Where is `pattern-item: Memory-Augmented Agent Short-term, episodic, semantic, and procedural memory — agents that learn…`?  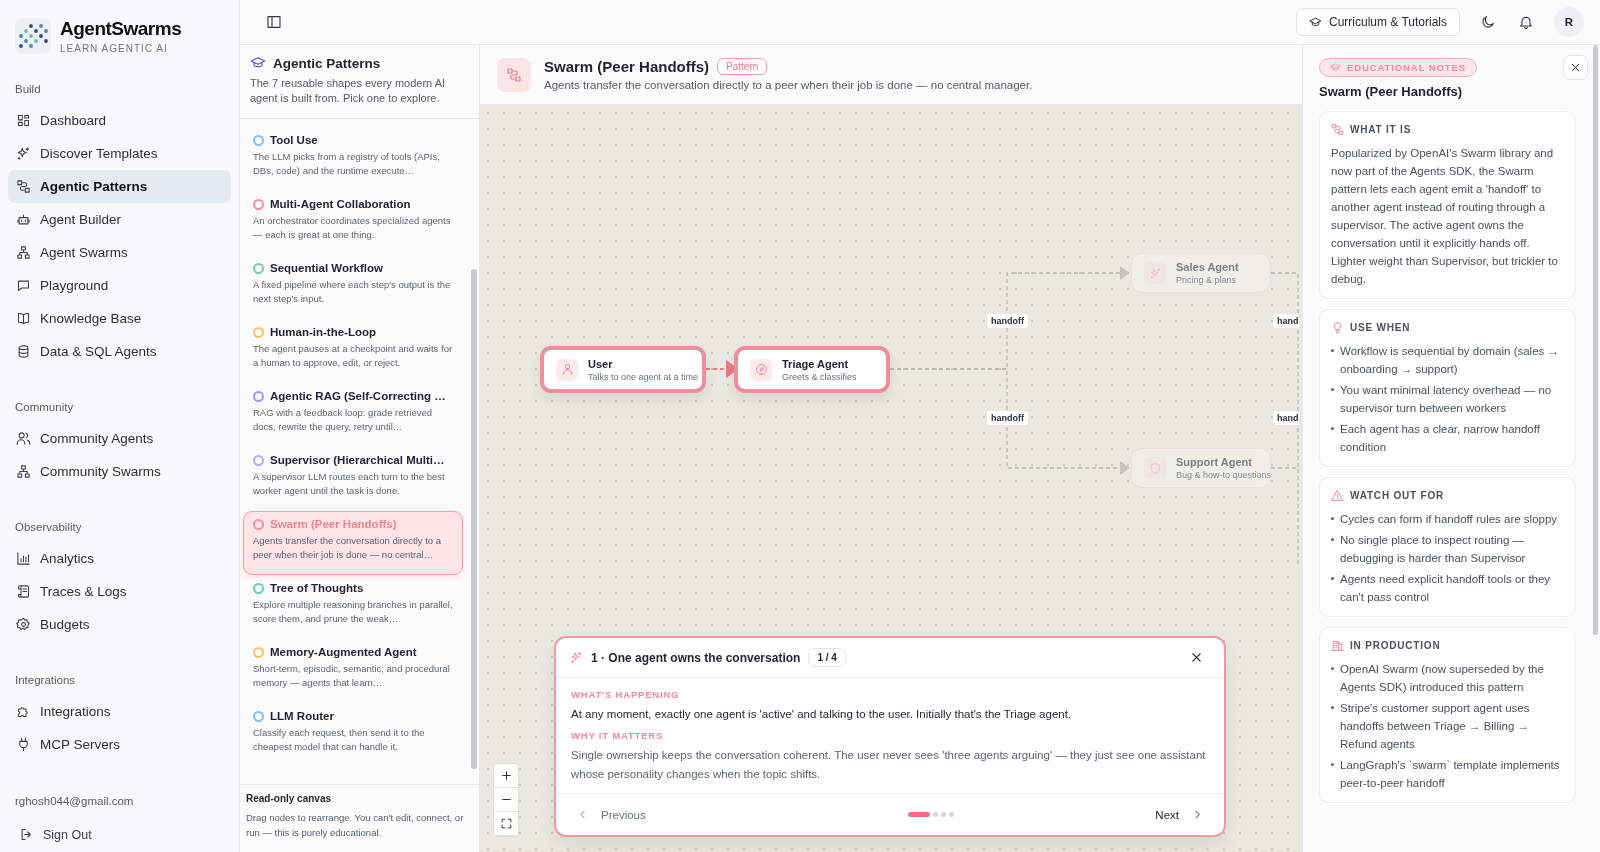 pattern-item: Memory-Augmented Agent Short-term, episodic, semantic, and procedural memory — agents that learn… is located at coordinates (353, 671).